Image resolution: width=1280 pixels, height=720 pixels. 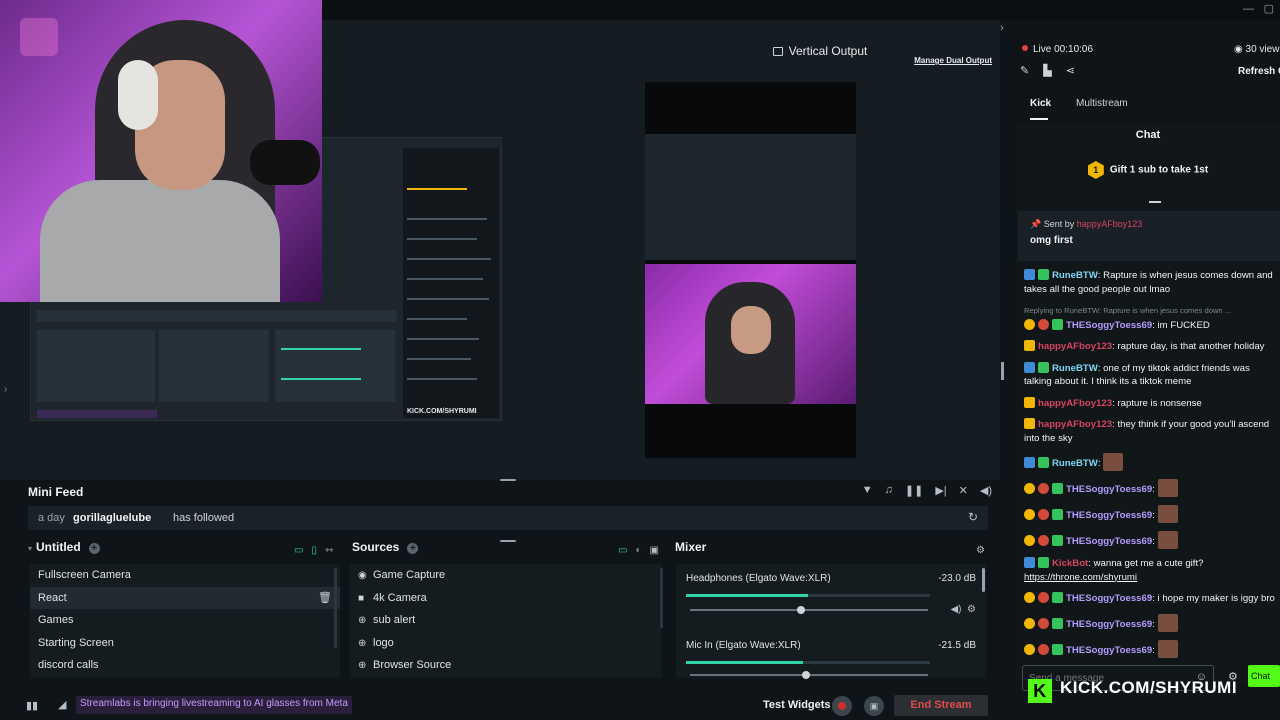 What do you see at coordinates (622, 550) in the screenshot?
I see `dual-output-icon: ▭` at bounding box center [622, 550].